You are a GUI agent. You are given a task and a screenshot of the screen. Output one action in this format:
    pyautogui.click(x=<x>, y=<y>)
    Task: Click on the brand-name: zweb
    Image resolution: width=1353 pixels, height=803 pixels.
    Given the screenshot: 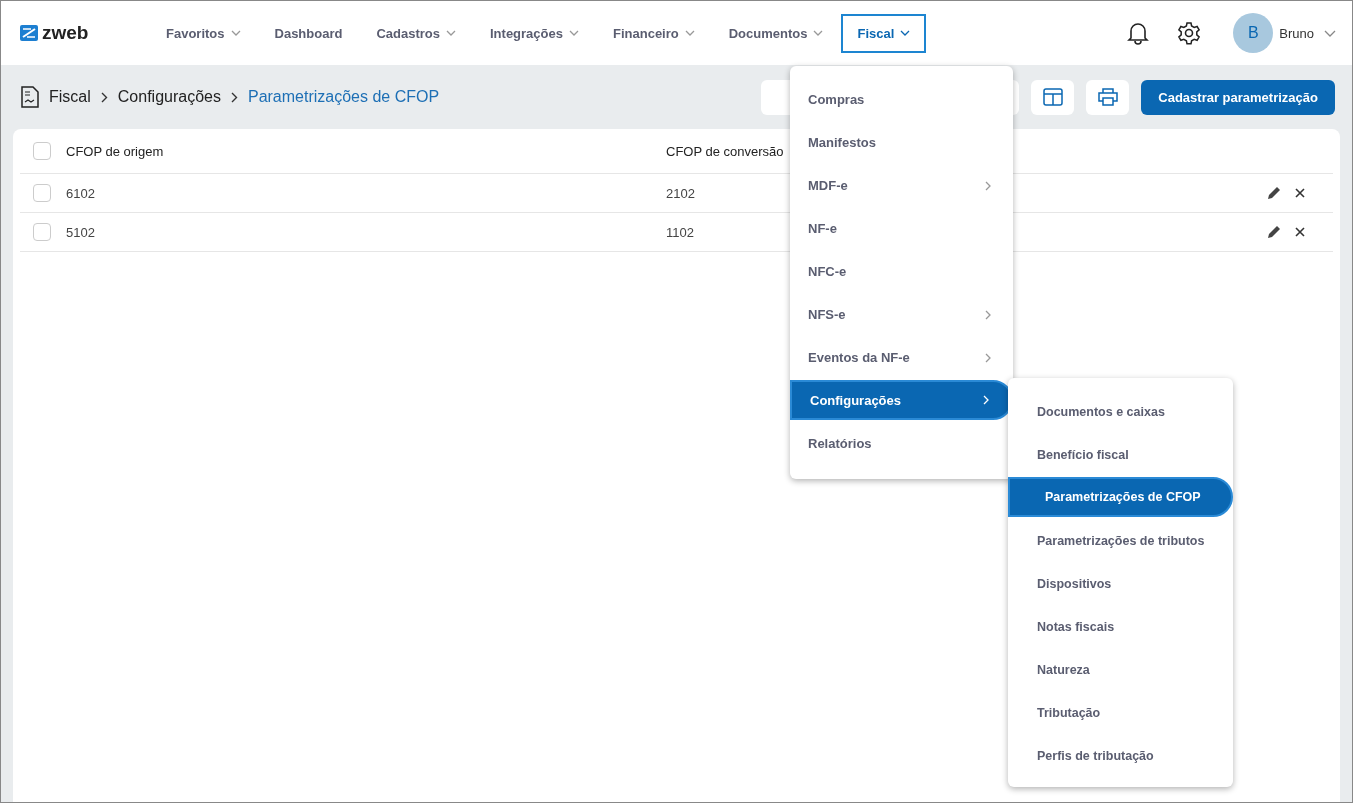 What is the action you would take?
    pyautogui.click(x=65, y=33)
    